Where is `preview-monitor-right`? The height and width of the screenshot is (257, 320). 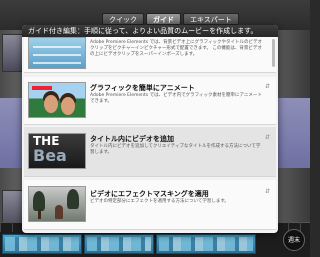 preview-monitor-right is located at coordinates (294, 133).